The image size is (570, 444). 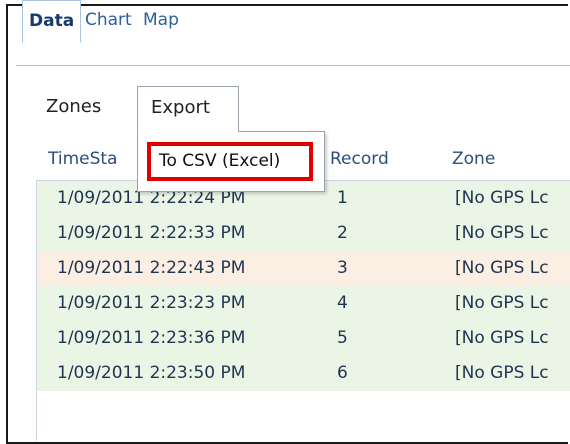 I want to click on cell-timestamp: 1/09/2011 2:23:23 PM, so click(x=151, y=303).